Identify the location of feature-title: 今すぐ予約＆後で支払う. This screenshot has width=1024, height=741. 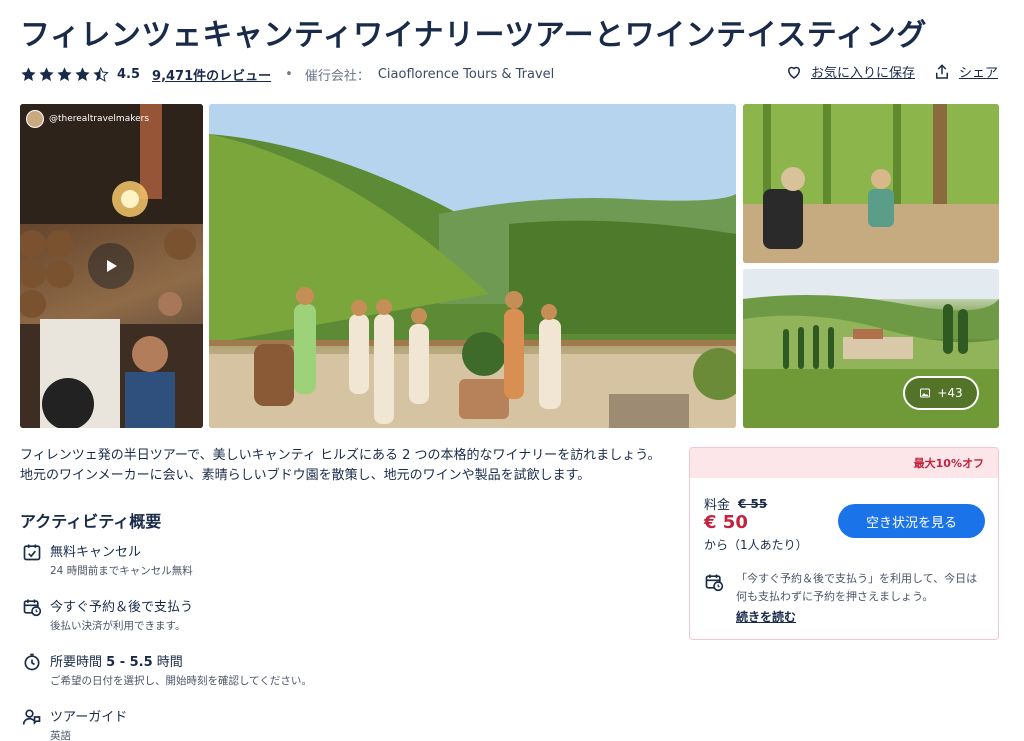
(122, 607).